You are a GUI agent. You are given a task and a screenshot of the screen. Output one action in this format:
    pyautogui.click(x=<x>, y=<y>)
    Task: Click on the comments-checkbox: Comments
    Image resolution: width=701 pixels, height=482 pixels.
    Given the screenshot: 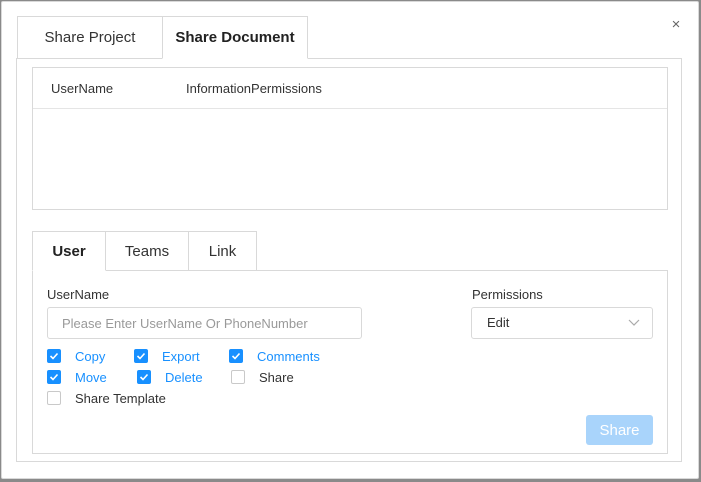 What is the action you would take?
    pyautogui.click(x=274, y=356)
    